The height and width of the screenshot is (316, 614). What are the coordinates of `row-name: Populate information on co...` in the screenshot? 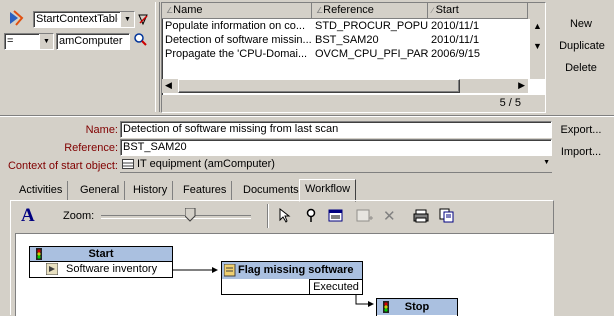 It's located at (235, 26).